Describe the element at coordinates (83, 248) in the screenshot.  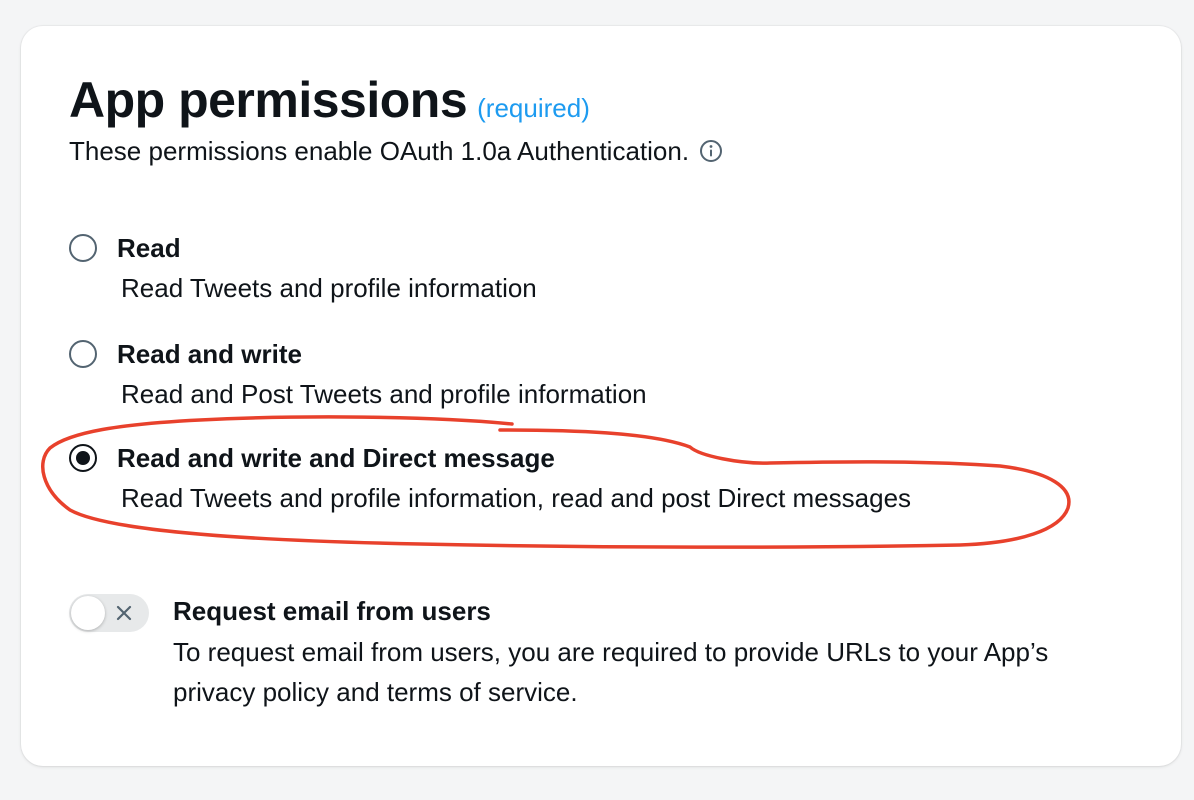
I see `radio-read` at that location.